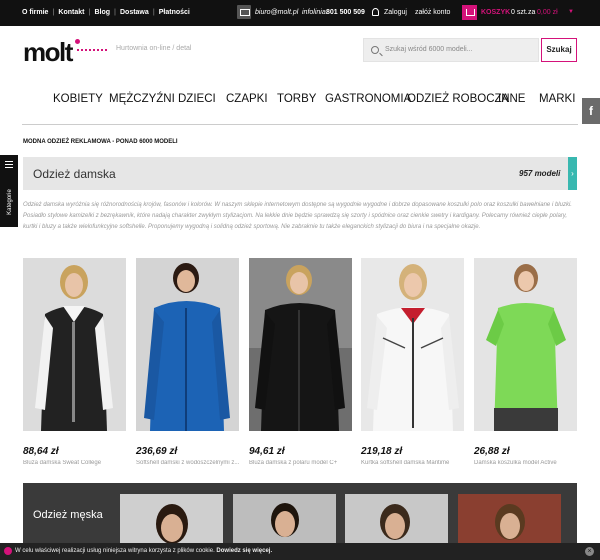 Image resolution: width=600 pixels, height=560 pixels. I want to click on link-contact: Kontakt, so click(71, 12).